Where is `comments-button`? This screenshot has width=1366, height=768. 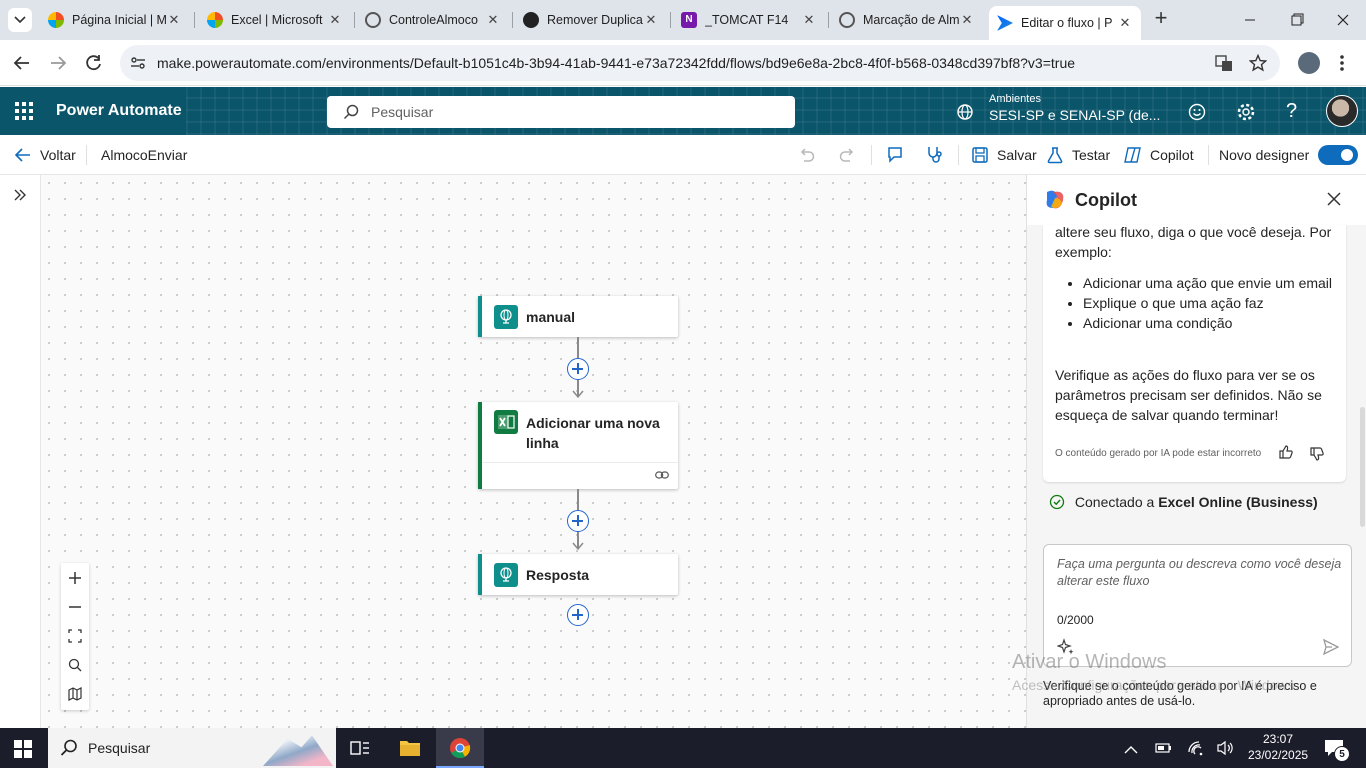
comments-button is located at coordinates (896, 155).